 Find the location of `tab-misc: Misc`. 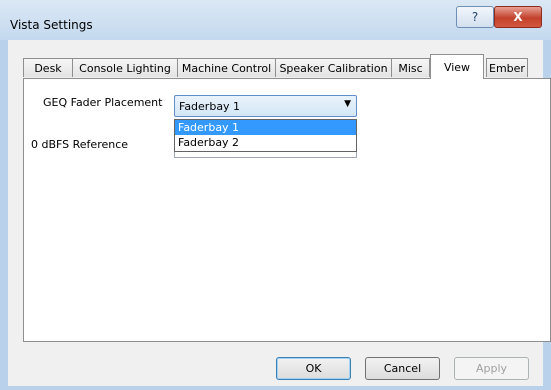

tab-misc: Misc is located at coordinates (410, 67).